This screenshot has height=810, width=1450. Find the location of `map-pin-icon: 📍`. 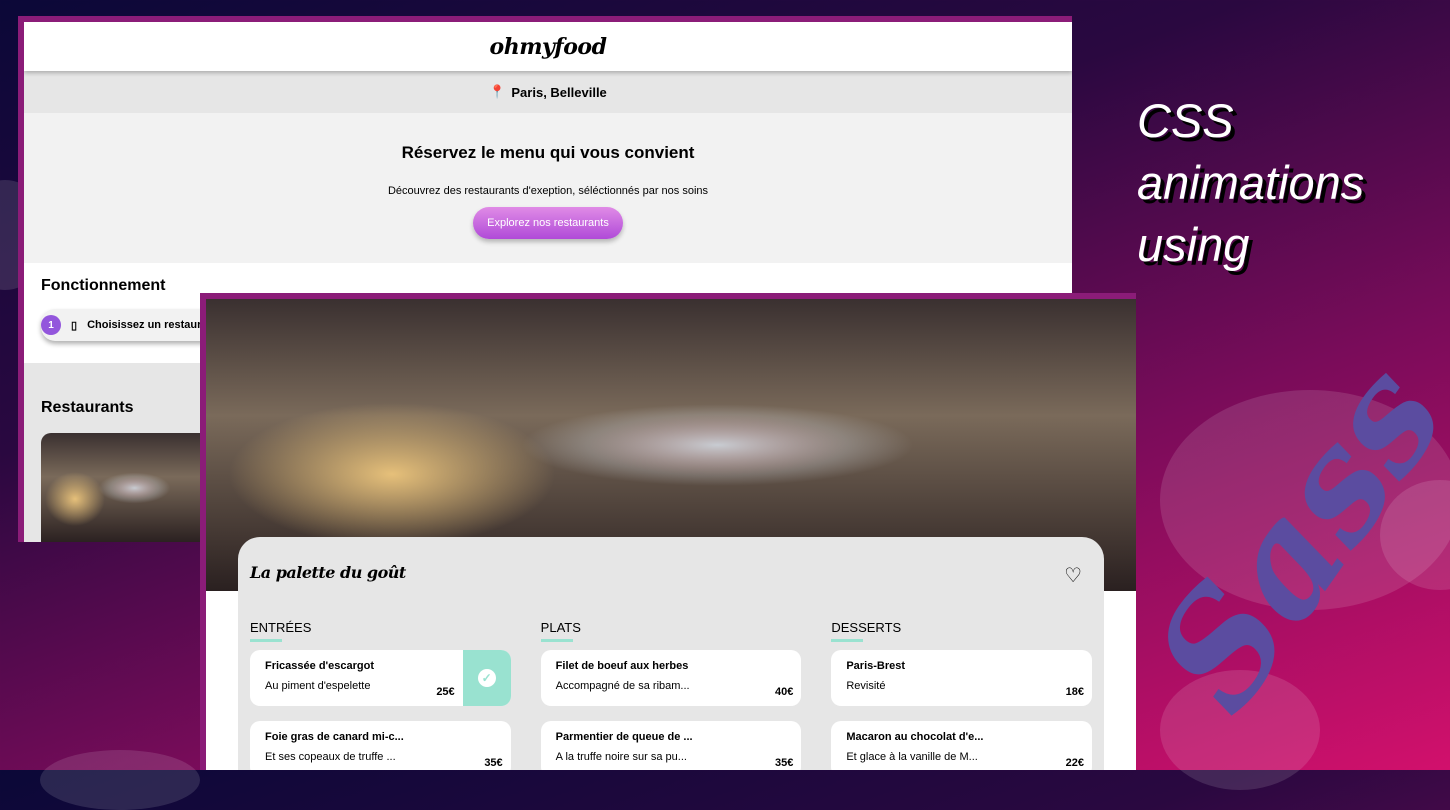

map-pin-icon: 📍 is located at coordinates (497, 91).